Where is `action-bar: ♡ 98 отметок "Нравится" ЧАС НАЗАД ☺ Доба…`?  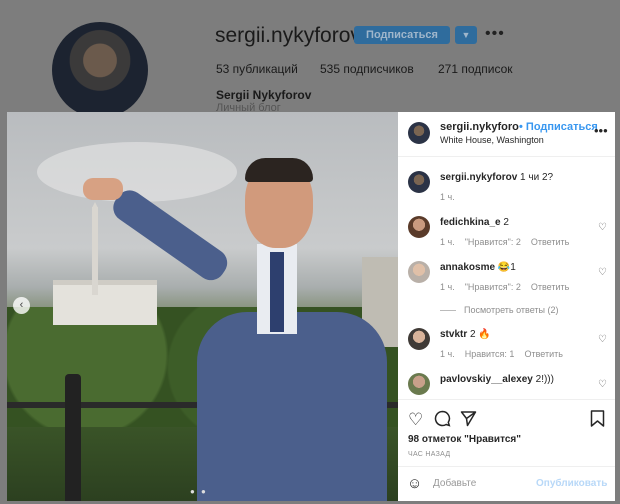
action-bar: ♡ 98 отметок "Нравится" ЧАС НАЗАД ☺ Доба… is located at coordinates (506, 449).